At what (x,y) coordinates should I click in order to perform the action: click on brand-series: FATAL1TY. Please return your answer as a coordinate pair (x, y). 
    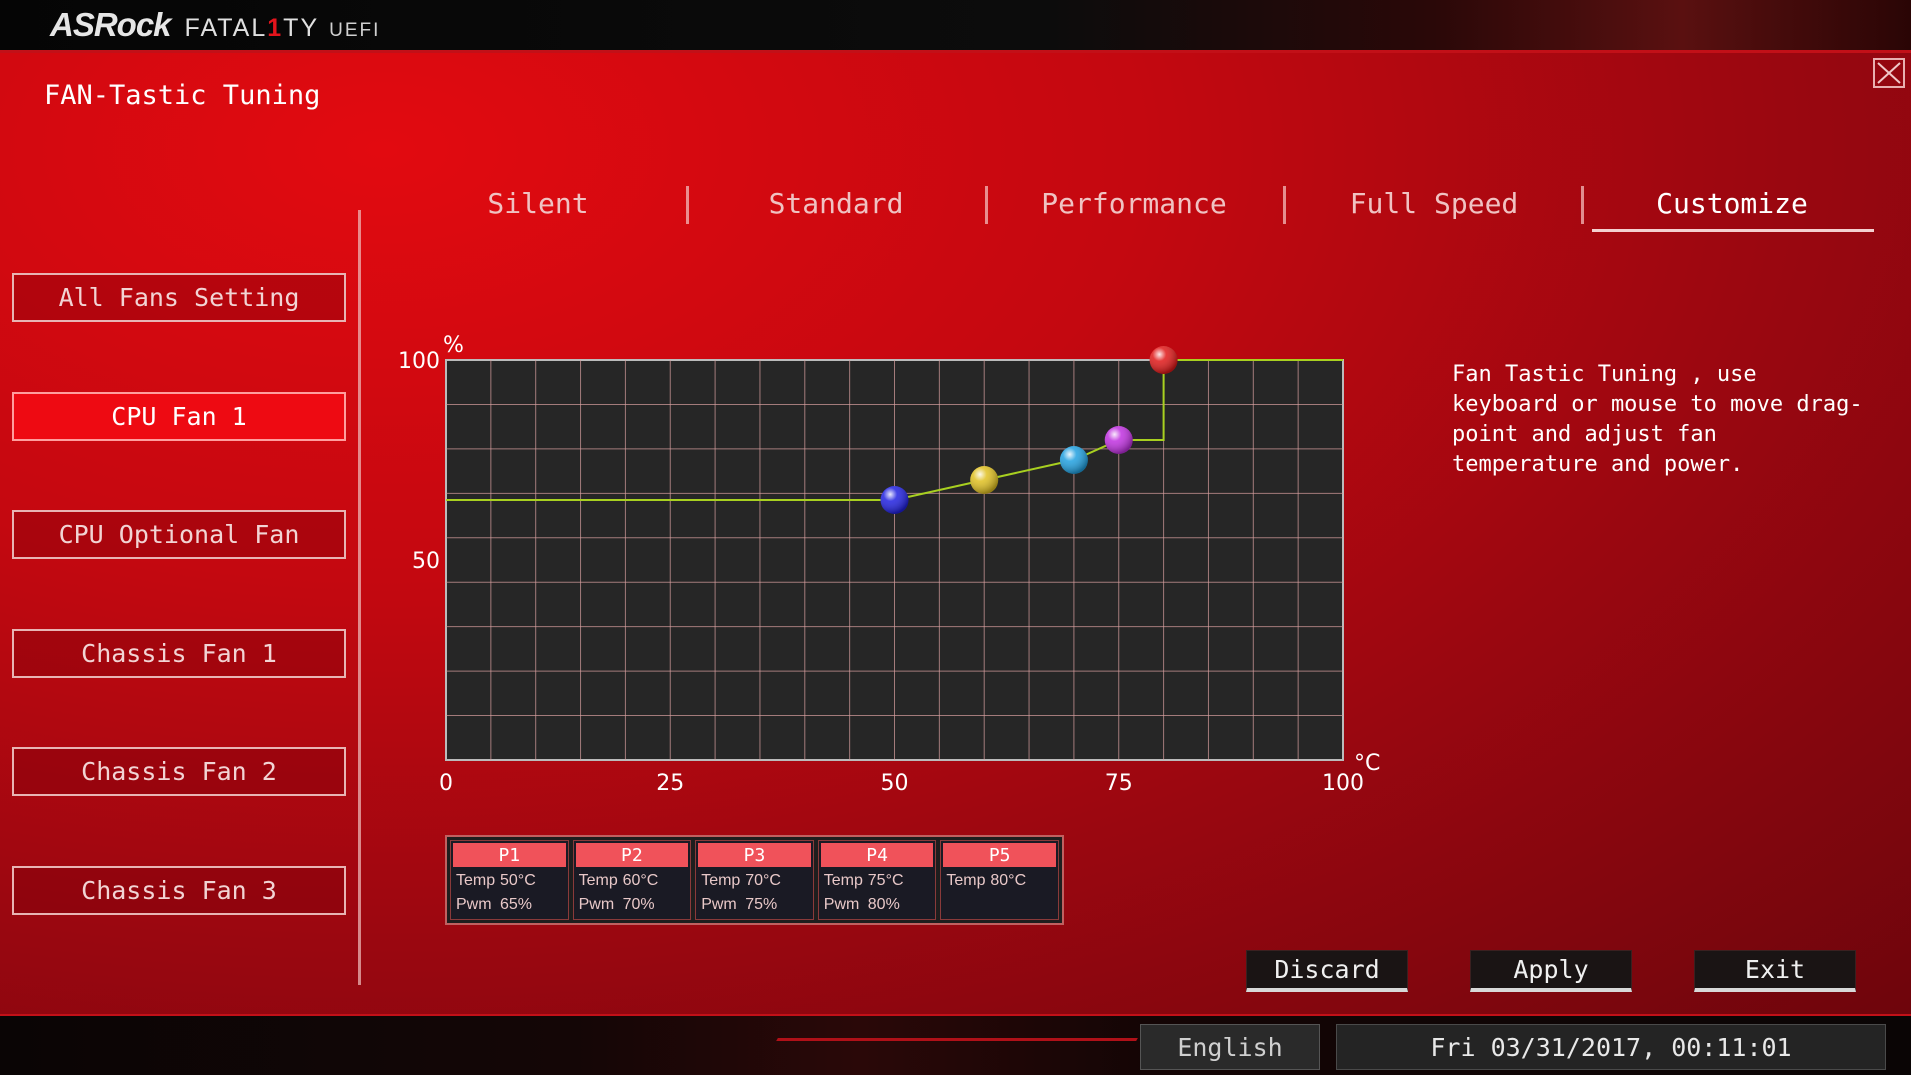
    Looking at the image, I should click on (252, 28).